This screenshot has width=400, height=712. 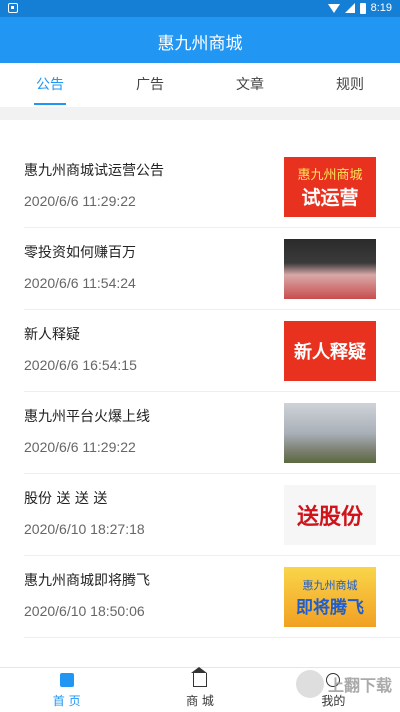 What do you see at coordinates (349, 8) in the screenshot?
I see `signal-icon` at bounding box center [349, 8].